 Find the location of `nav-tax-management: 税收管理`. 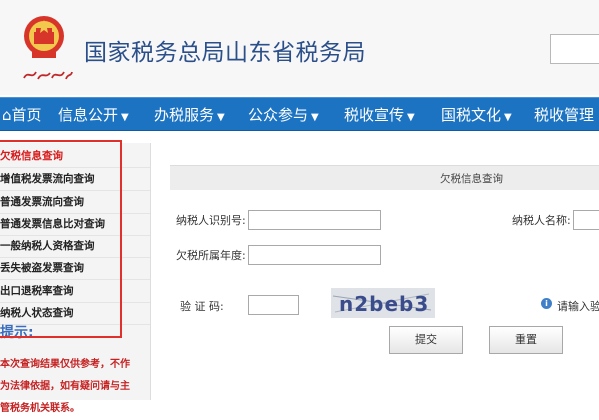

nav-tax-management: 税收管理 is located at coordinates (564, 114).